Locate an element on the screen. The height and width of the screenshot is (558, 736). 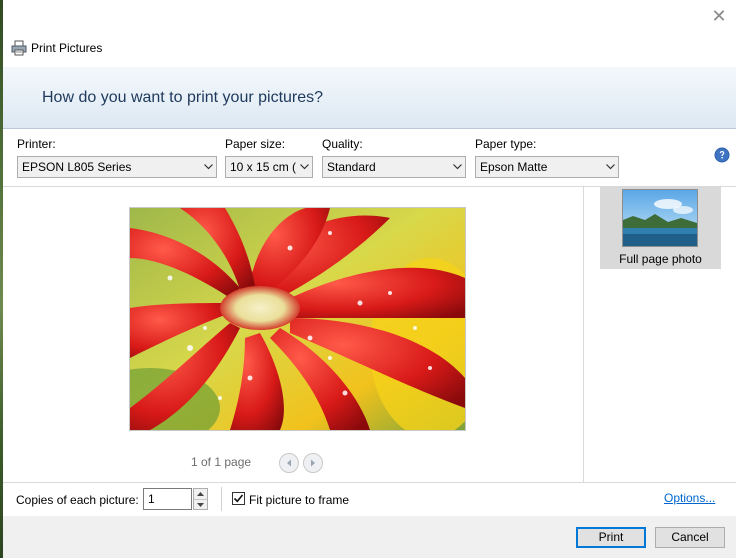
spin-up-icon is located at coordinates (200, 494).